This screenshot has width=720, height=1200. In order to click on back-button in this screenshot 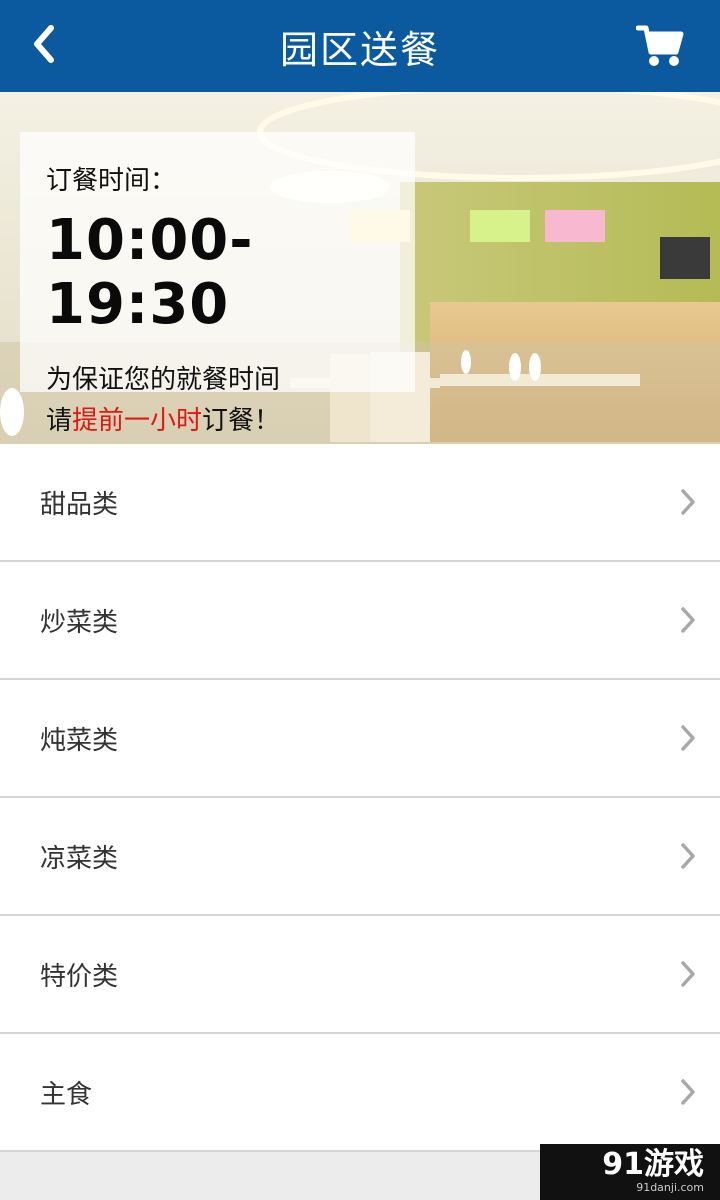, I will do `click(44, 44)`.